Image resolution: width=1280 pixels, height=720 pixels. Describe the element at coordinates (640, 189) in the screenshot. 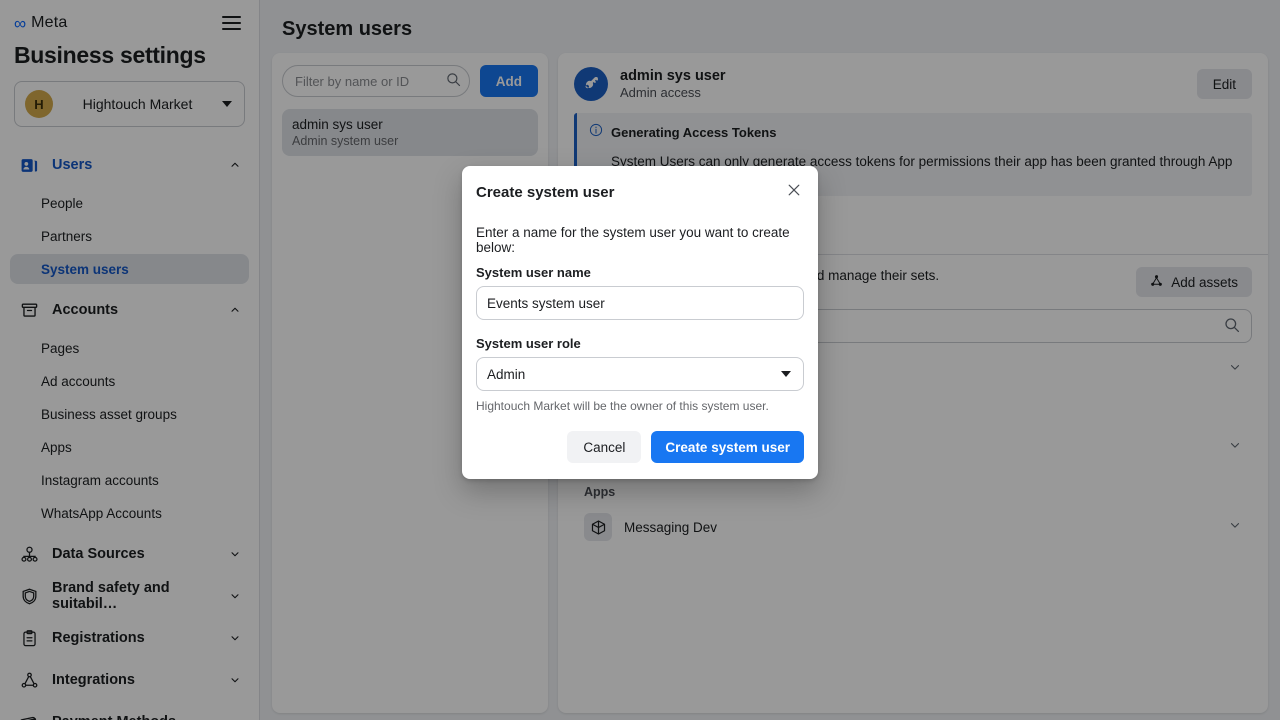

I see `dialog-header: Create system user` at that location.